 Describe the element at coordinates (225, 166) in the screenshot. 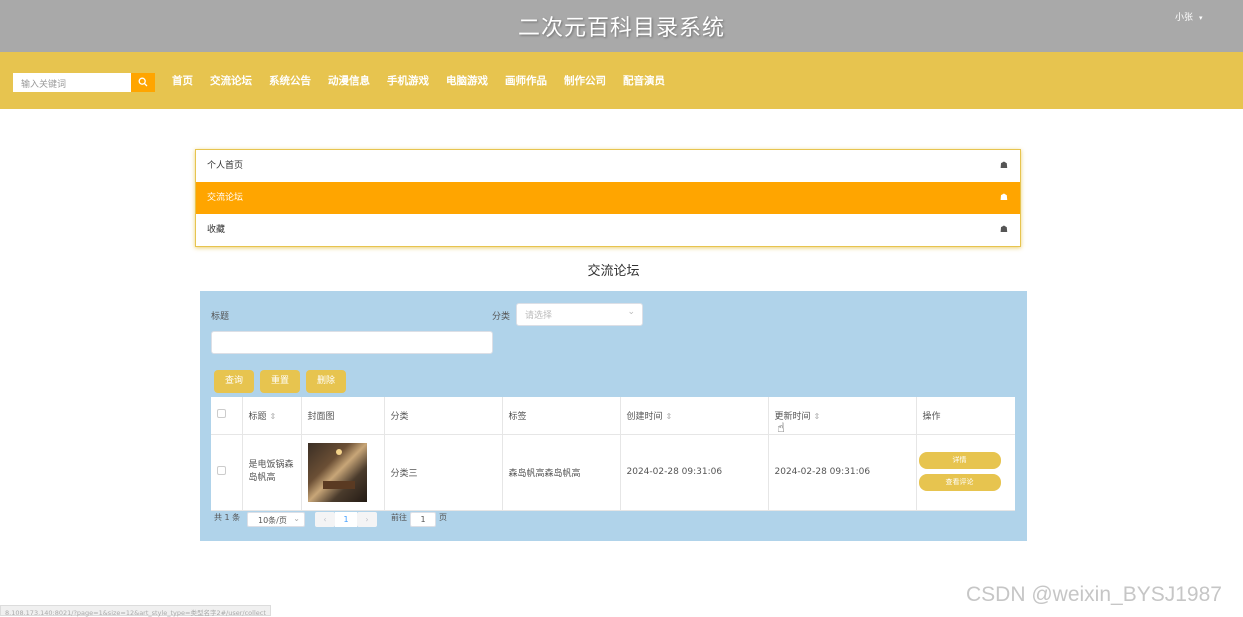

I see `menu-item-label: 个人首页` at that location.